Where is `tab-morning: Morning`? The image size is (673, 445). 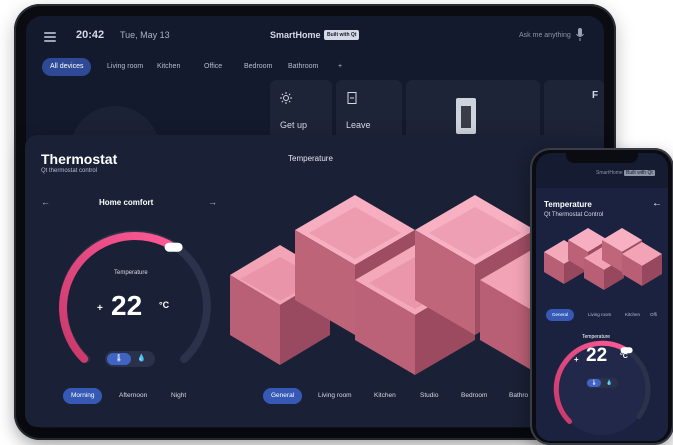 tab-morning: Morning is located at coordinates (83, 396).